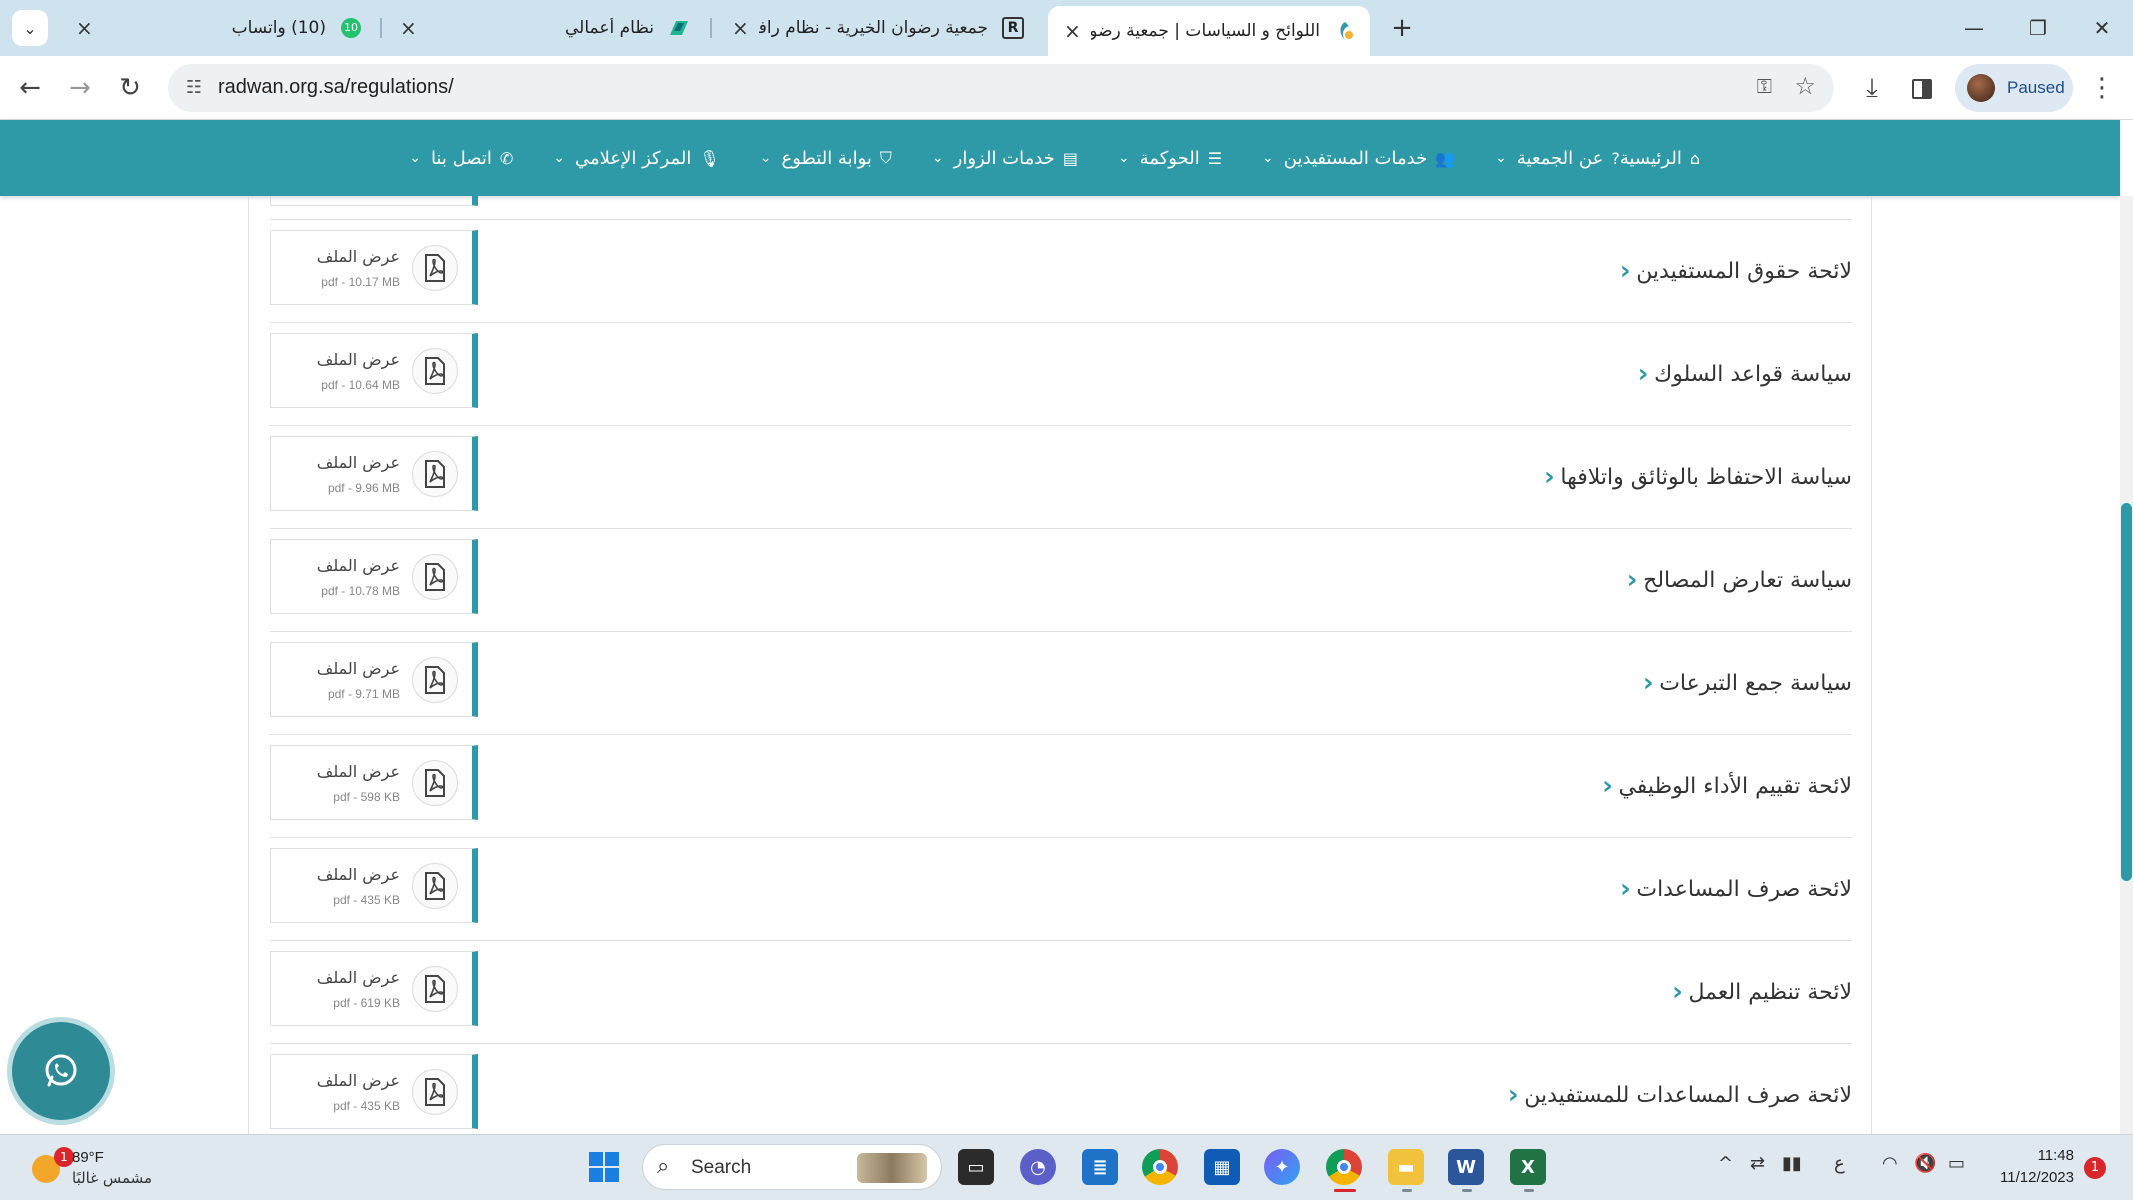  Describe the element at coordinates (2102, 88) in the screenshot. I see `browser-menu-button: ⋮` at that location.